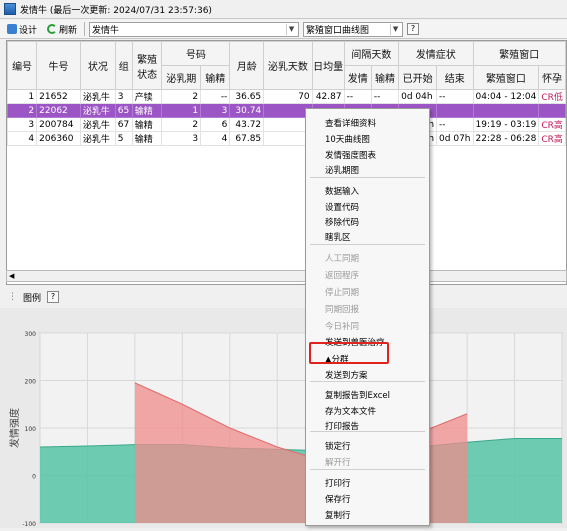  What do you see at coordinates (418, 77) in the screenshot?
I see `col-heat-started: 已开始` at bounding box center [418, 77].